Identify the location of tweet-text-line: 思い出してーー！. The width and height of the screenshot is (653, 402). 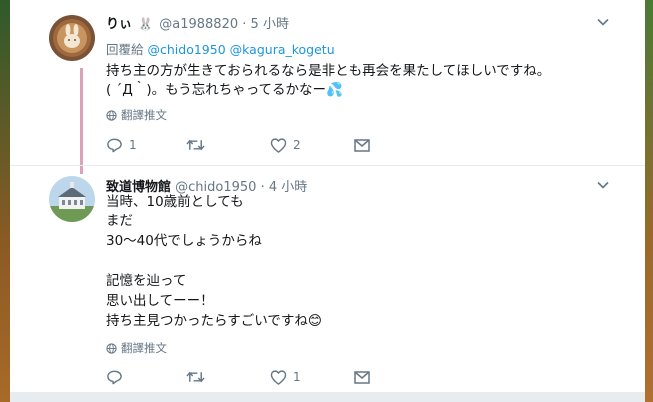
(160, 301).